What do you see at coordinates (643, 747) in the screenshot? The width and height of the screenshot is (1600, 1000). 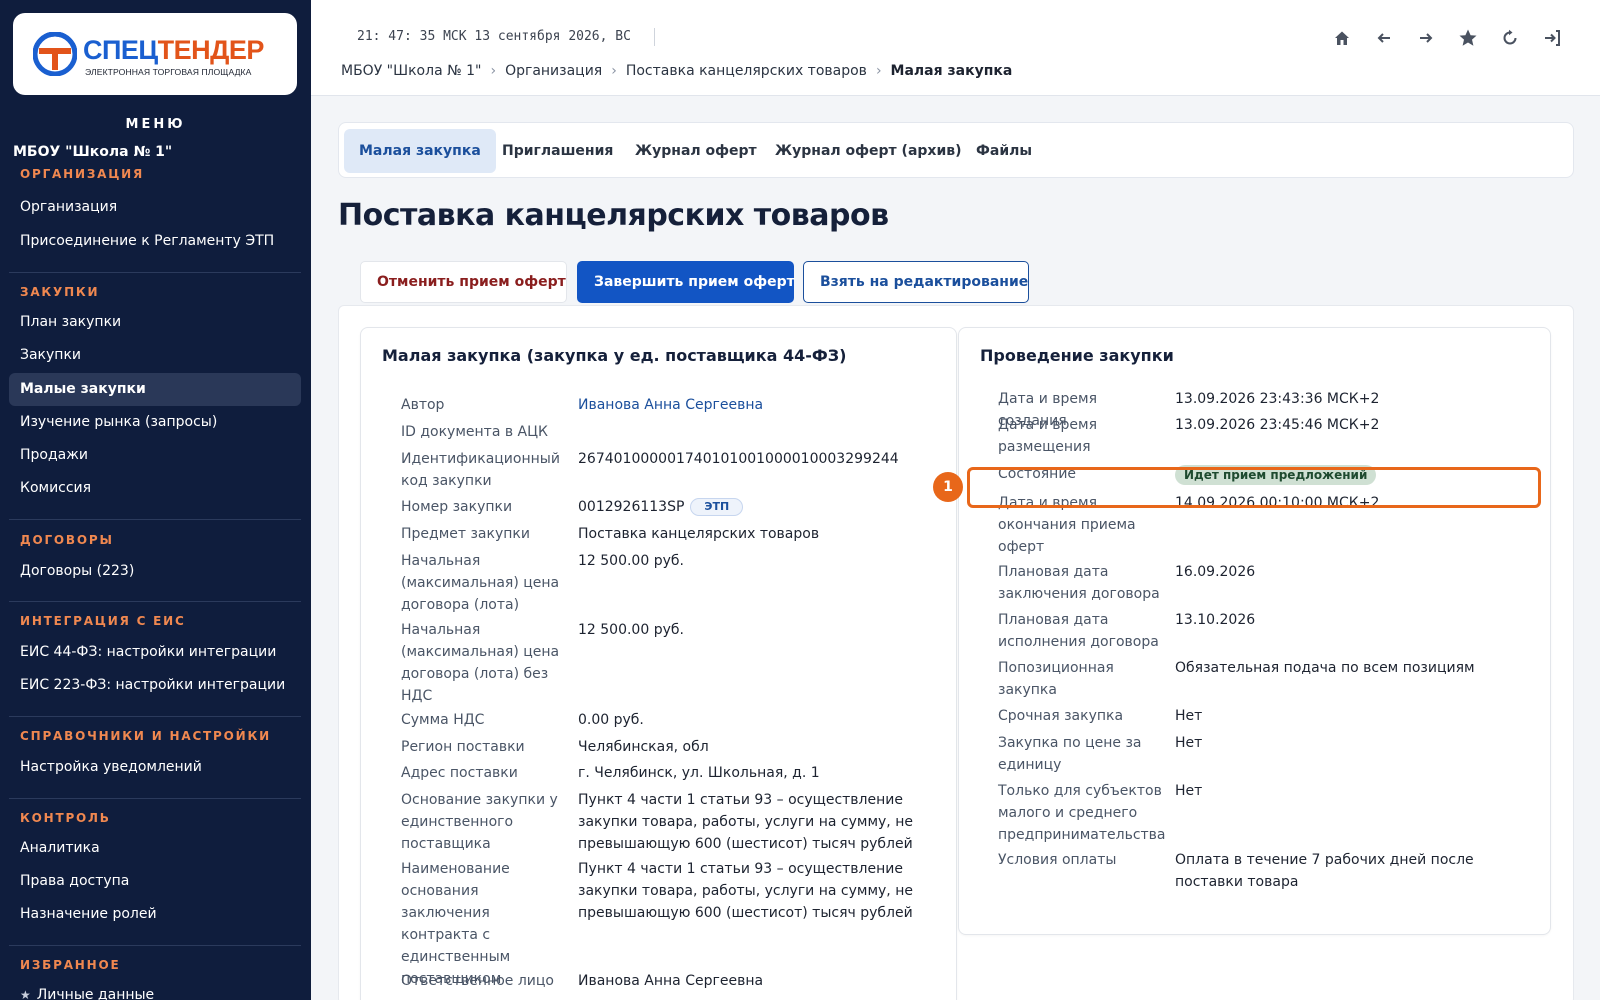 I see `field-value: Челябинская, обл` at bounding box center [643, 747].